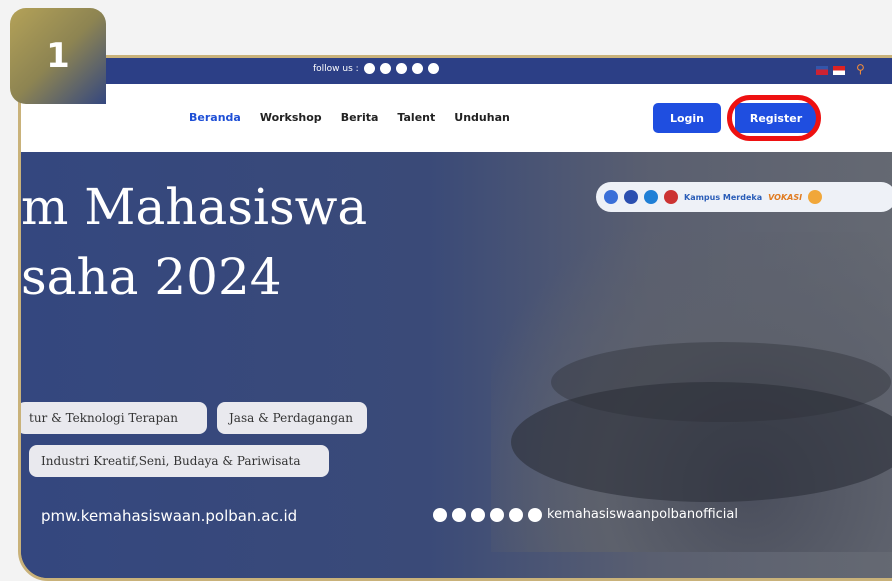  What do you see at coordinates (785, 197) in the screenshot?
I see `vokasi-logo: VOKASI` at bounding box center [785, 197].